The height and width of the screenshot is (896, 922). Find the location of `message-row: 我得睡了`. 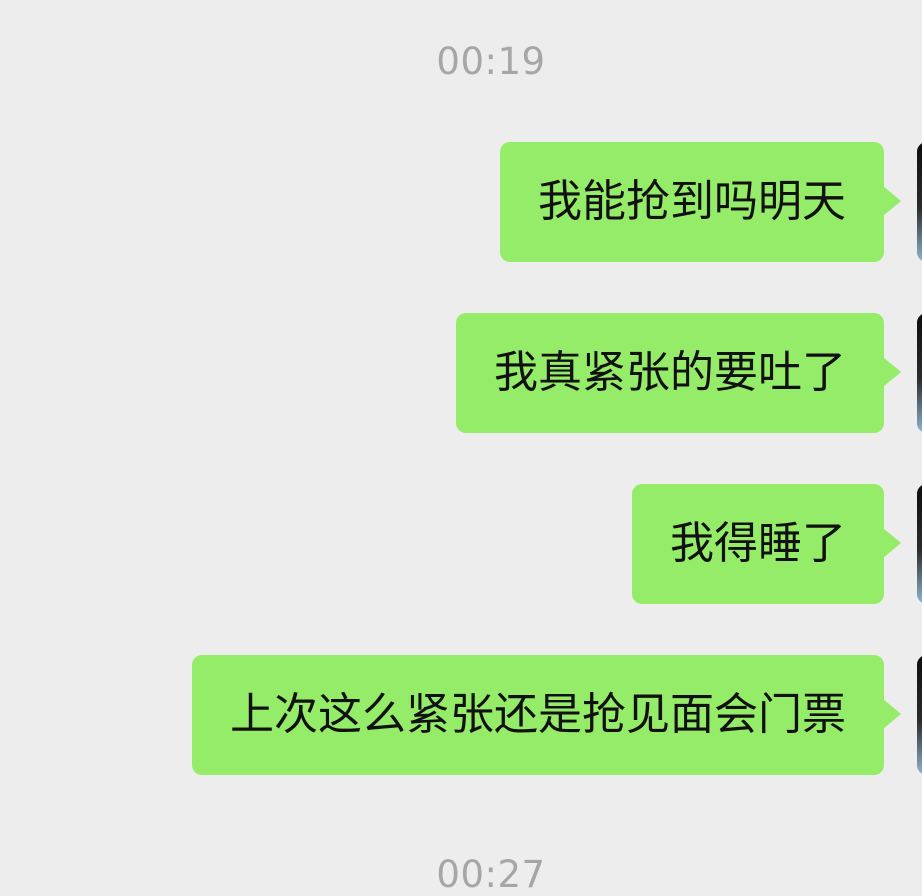

message-row: 我得睡了 is located at coordinates (766, 544).